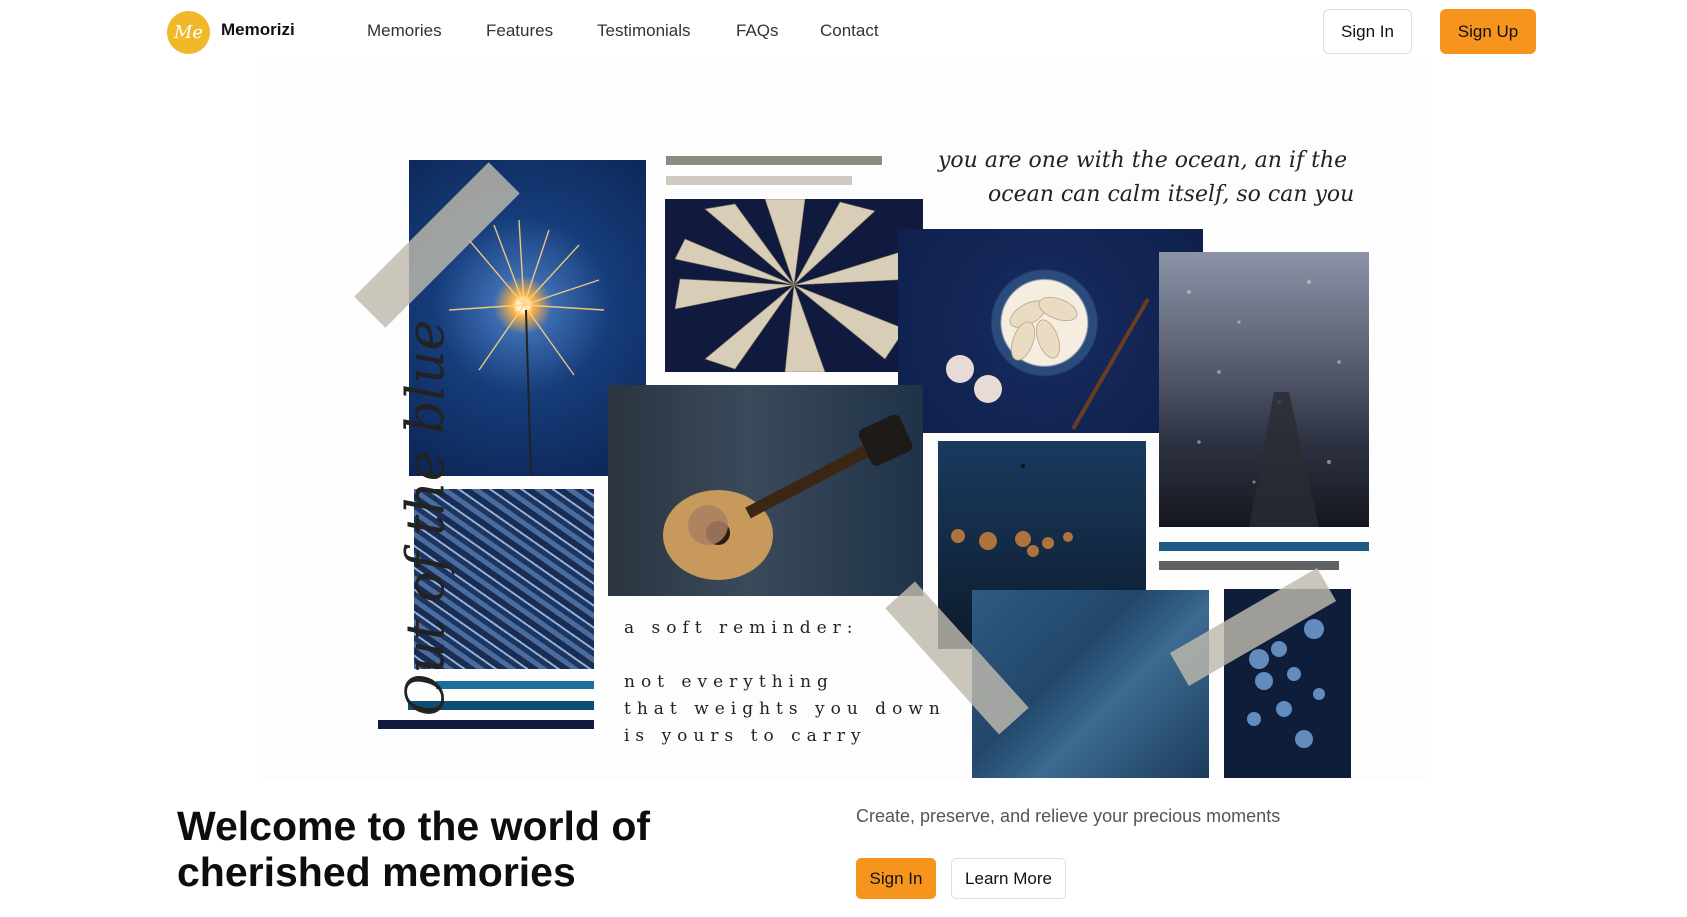 The width and height of the screenshot is (1687, 917). Describe the element at coordinates (426, 518) in the screenshot. I see `vertical-script-text: Out of the blue` at that location.